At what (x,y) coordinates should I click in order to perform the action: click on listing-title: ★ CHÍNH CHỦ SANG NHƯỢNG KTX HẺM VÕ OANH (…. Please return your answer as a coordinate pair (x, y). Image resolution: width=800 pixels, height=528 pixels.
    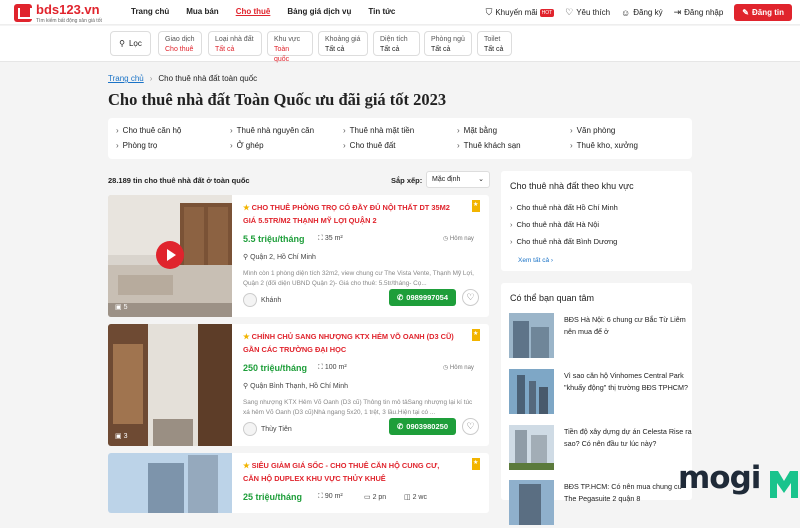
    Looking at the image, I should click on (350, 343).